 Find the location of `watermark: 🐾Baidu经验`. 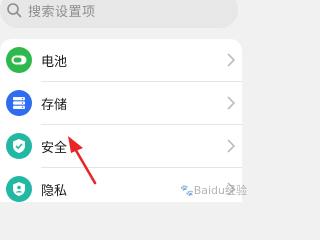

watermark: 🐾Baidu经验 is located at coordinates (213, 190).